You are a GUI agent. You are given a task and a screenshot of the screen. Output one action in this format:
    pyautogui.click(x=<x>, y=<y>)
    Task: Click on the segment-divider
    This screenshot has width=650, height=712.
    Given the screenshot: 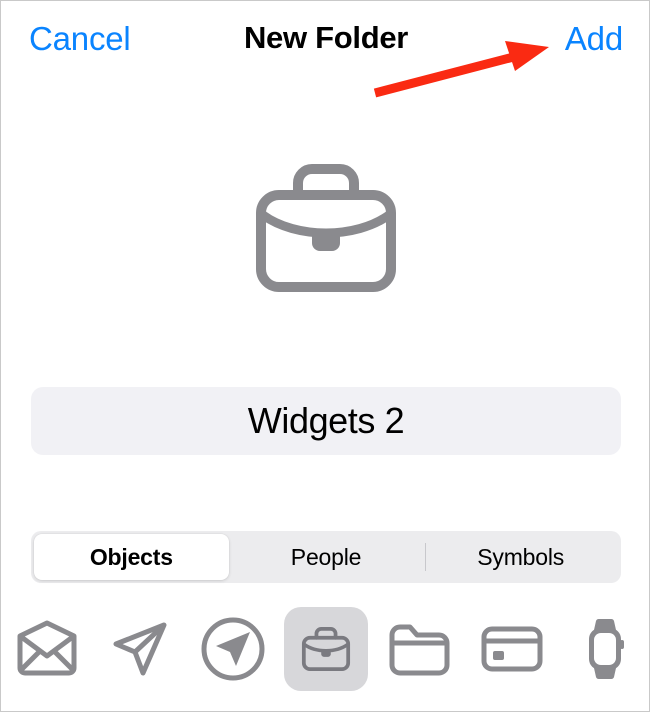 What is the action you would take?
    pyautogui.click(x=425, y=557)
    